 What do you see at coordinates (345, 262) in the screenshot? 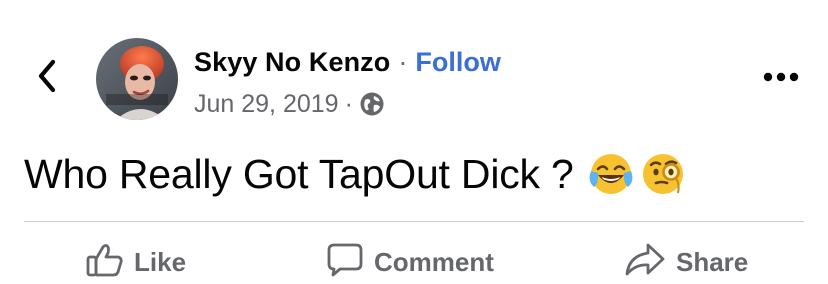
I see `comment-bubble-icon` at bounding box center [345, 262].